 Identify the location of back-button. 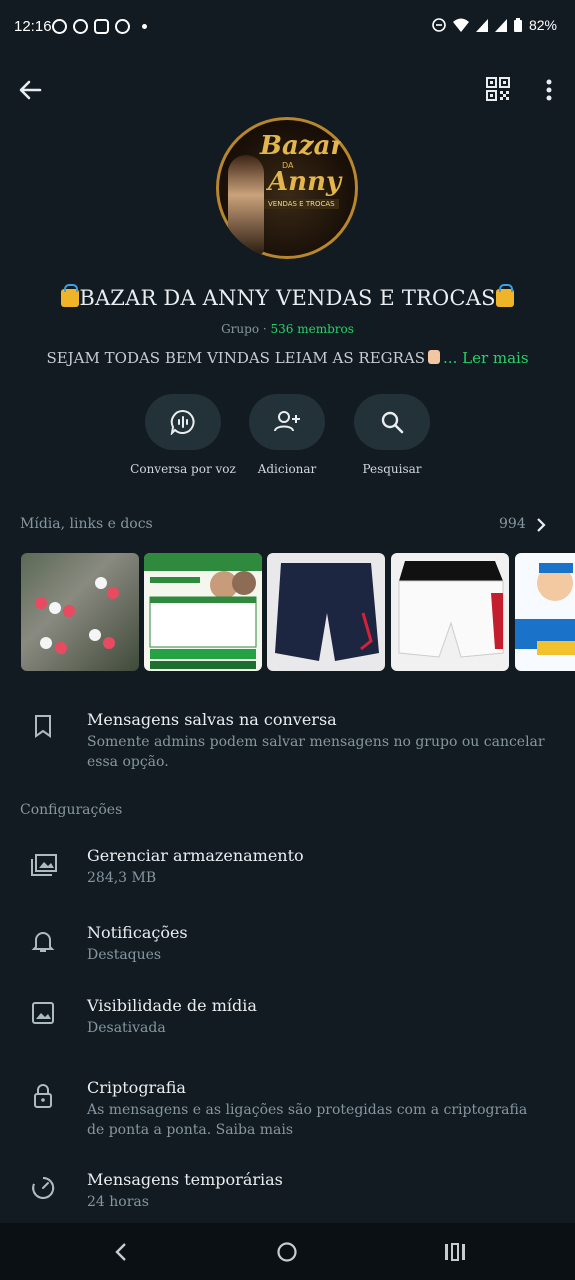
(30, 90).